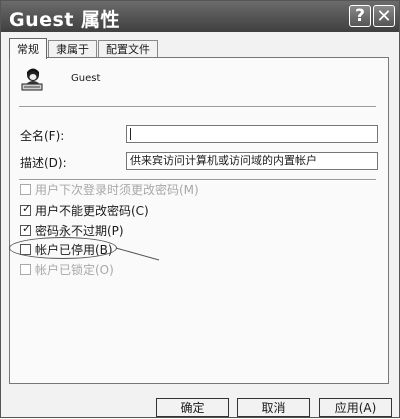 The image size is (400, 419). What do you see at coordinates (130, 134) in the screenshot?
I see `text-caret` at bounding box center [130, 134].